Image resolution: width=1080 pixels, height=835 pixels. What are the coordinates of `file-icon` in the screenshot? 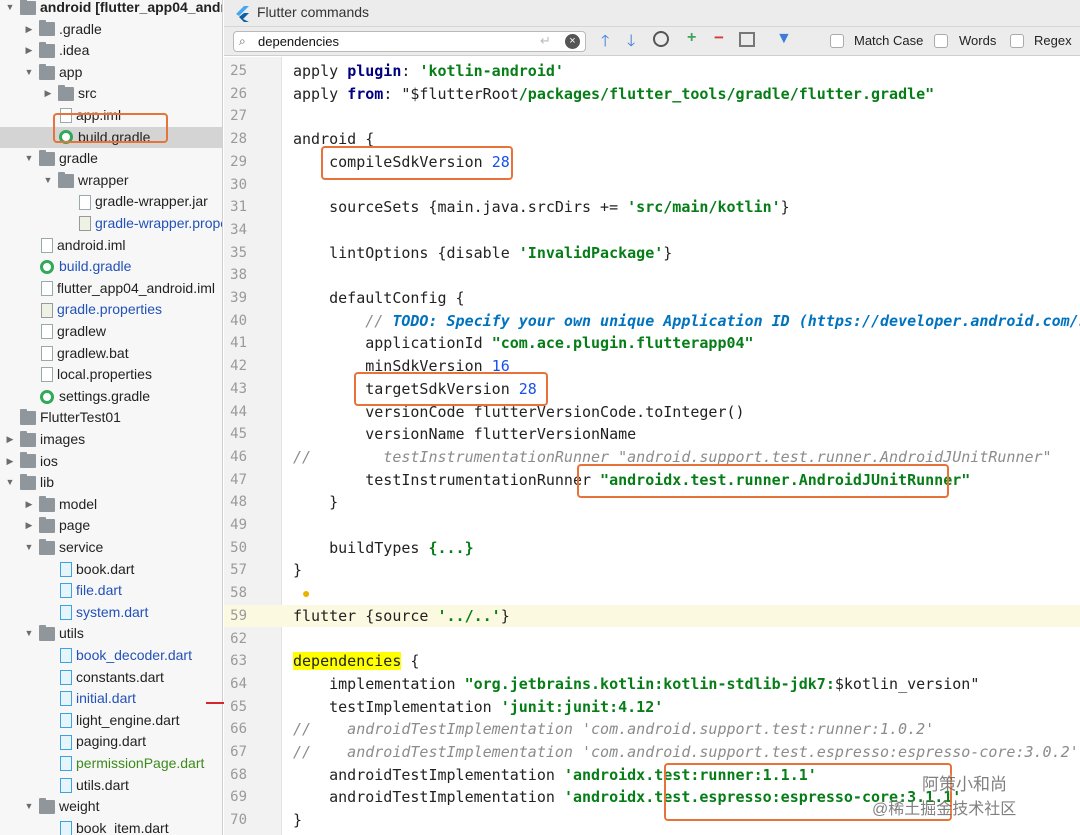 It's located at (47, 332).